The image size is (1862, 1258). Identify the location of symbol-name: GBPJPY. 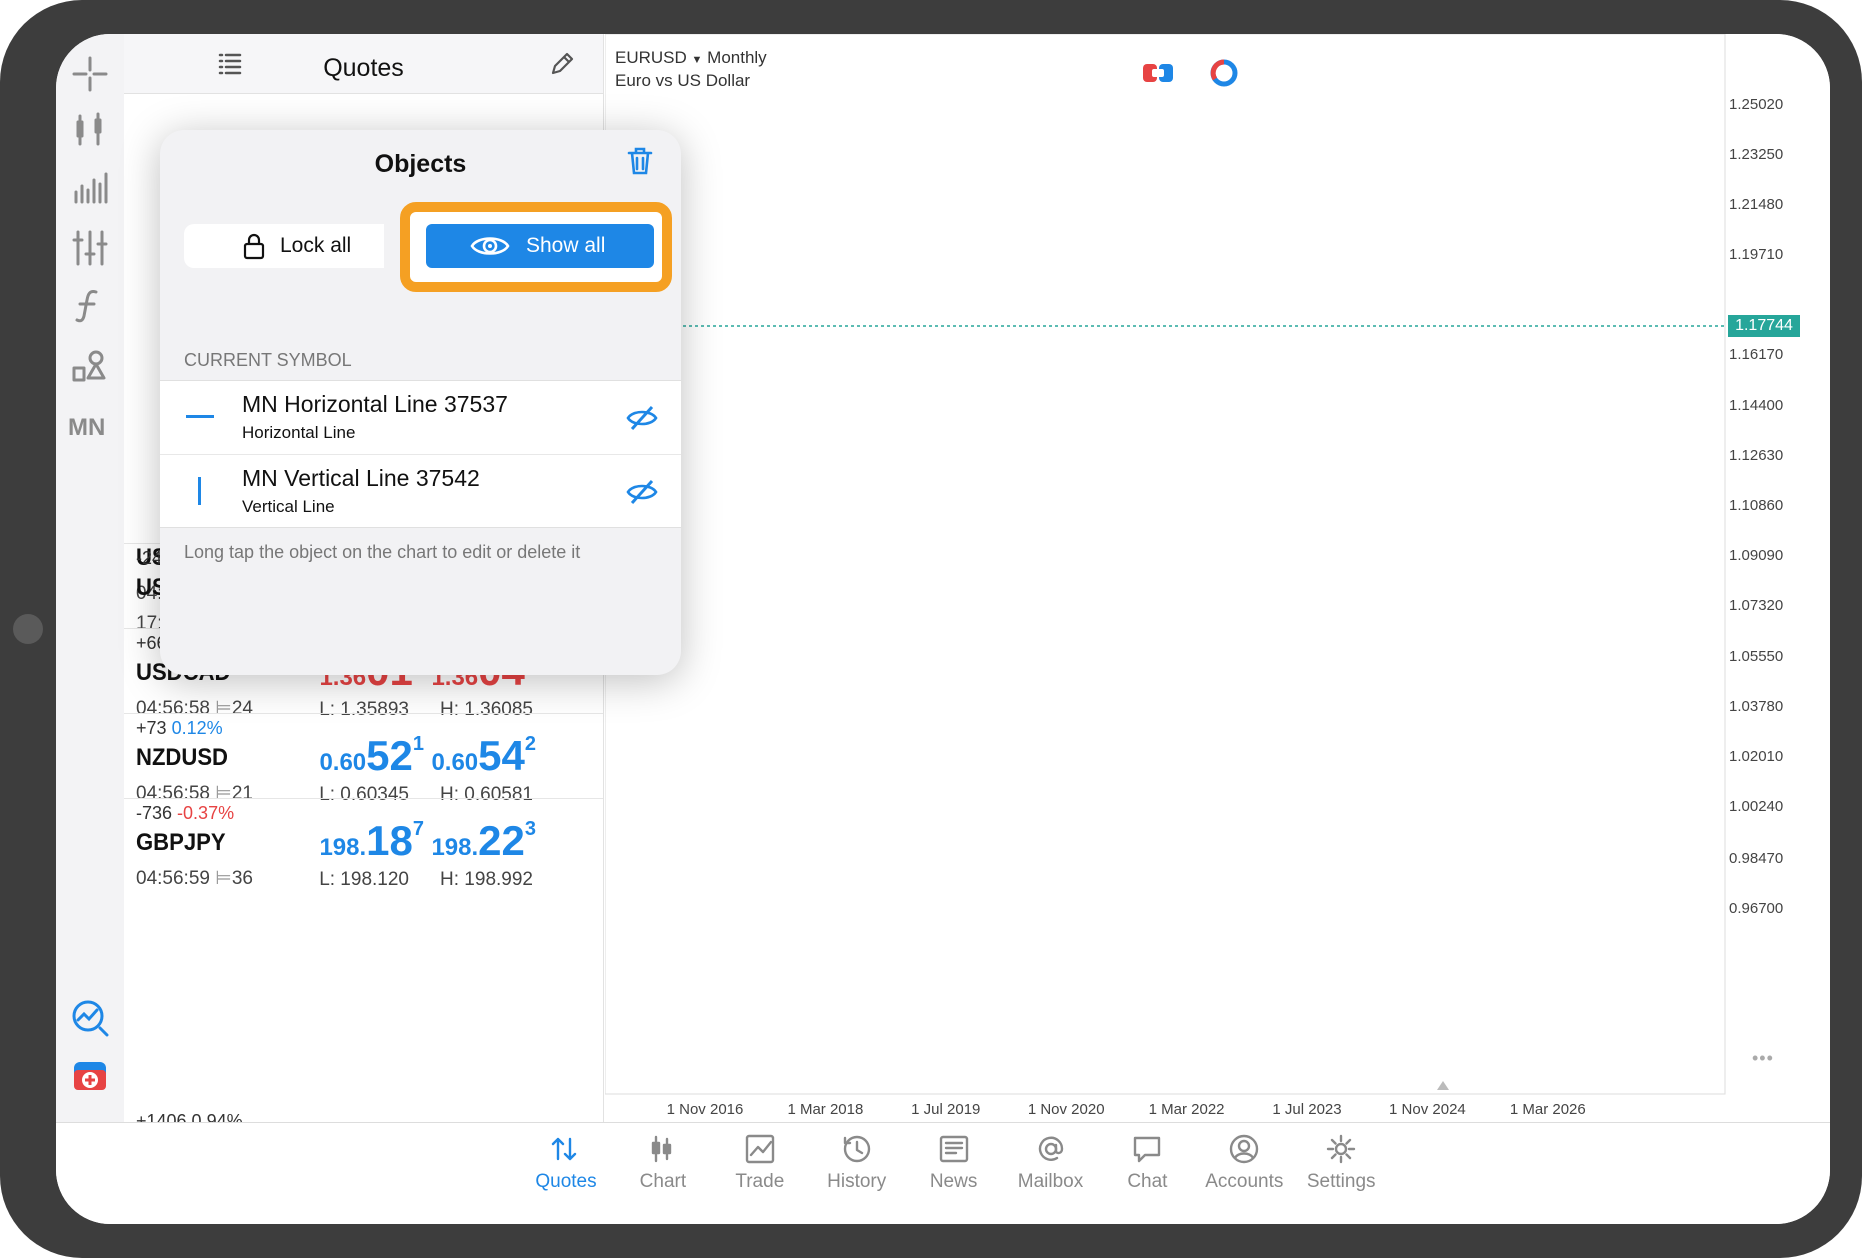
(181, 842).